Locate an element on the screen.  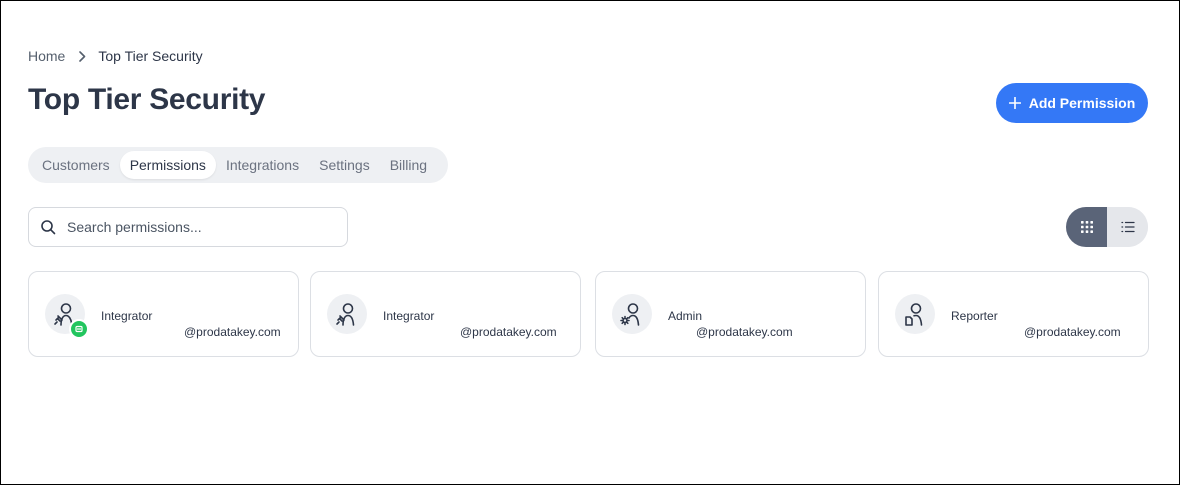
tab-integrations: Integrations is located at coordinates (262, 165).